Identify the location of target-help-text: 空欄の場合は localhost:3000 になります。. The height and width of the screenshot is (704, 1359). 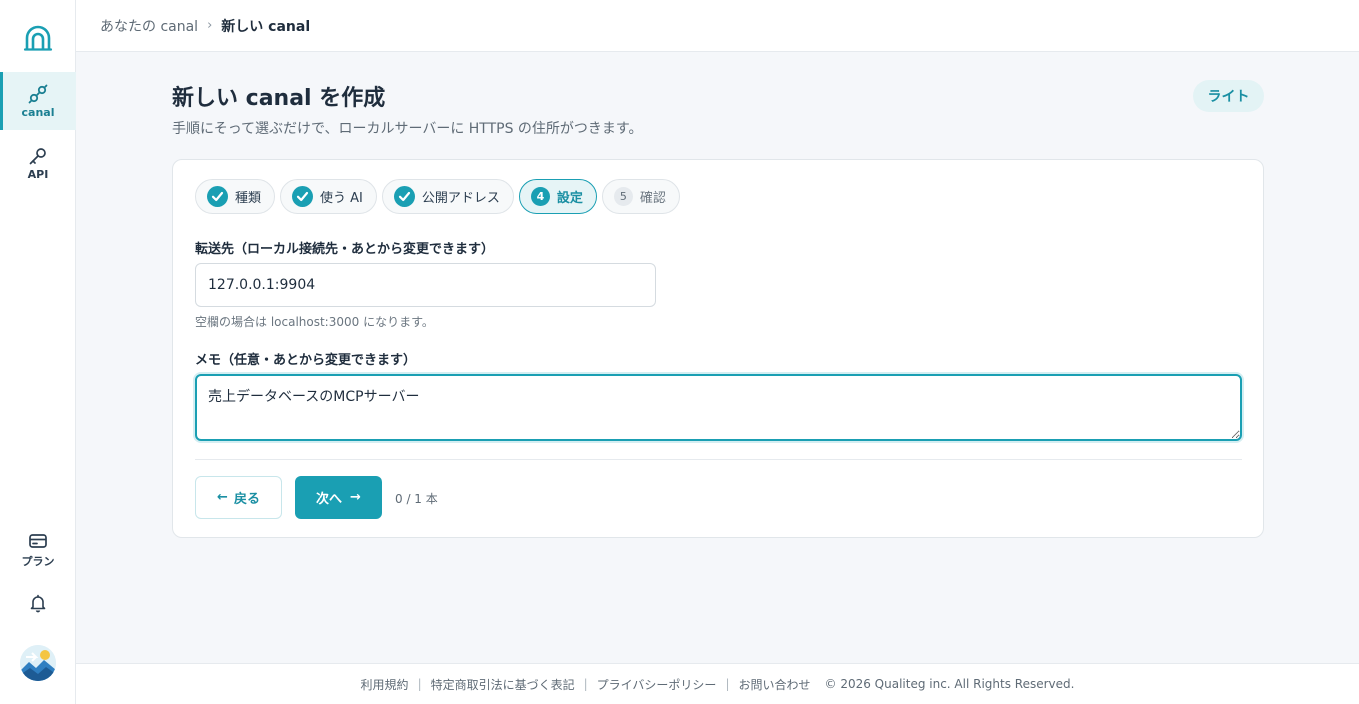
(314, 322).